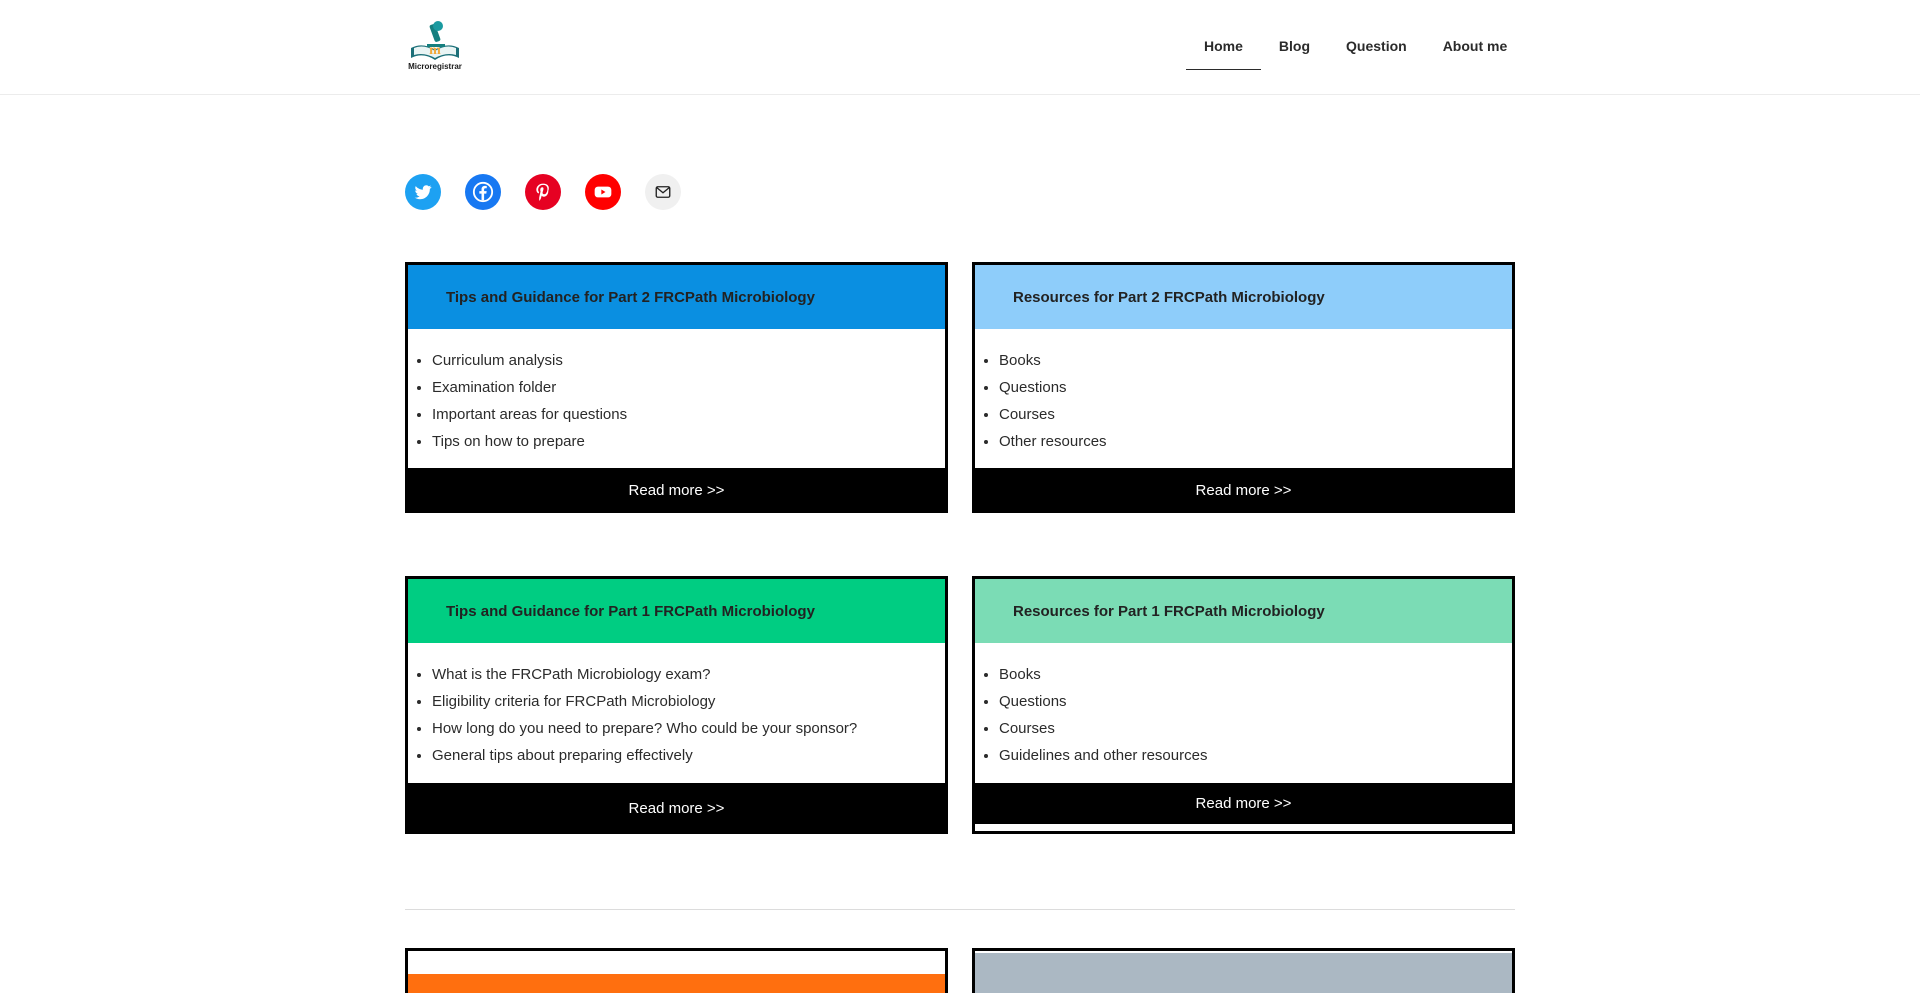 This screenshot has width=1920, height=993. Describe the element at coordinates (688, 387) in the screenshot. I see `list-item: Examination folder` at that location.